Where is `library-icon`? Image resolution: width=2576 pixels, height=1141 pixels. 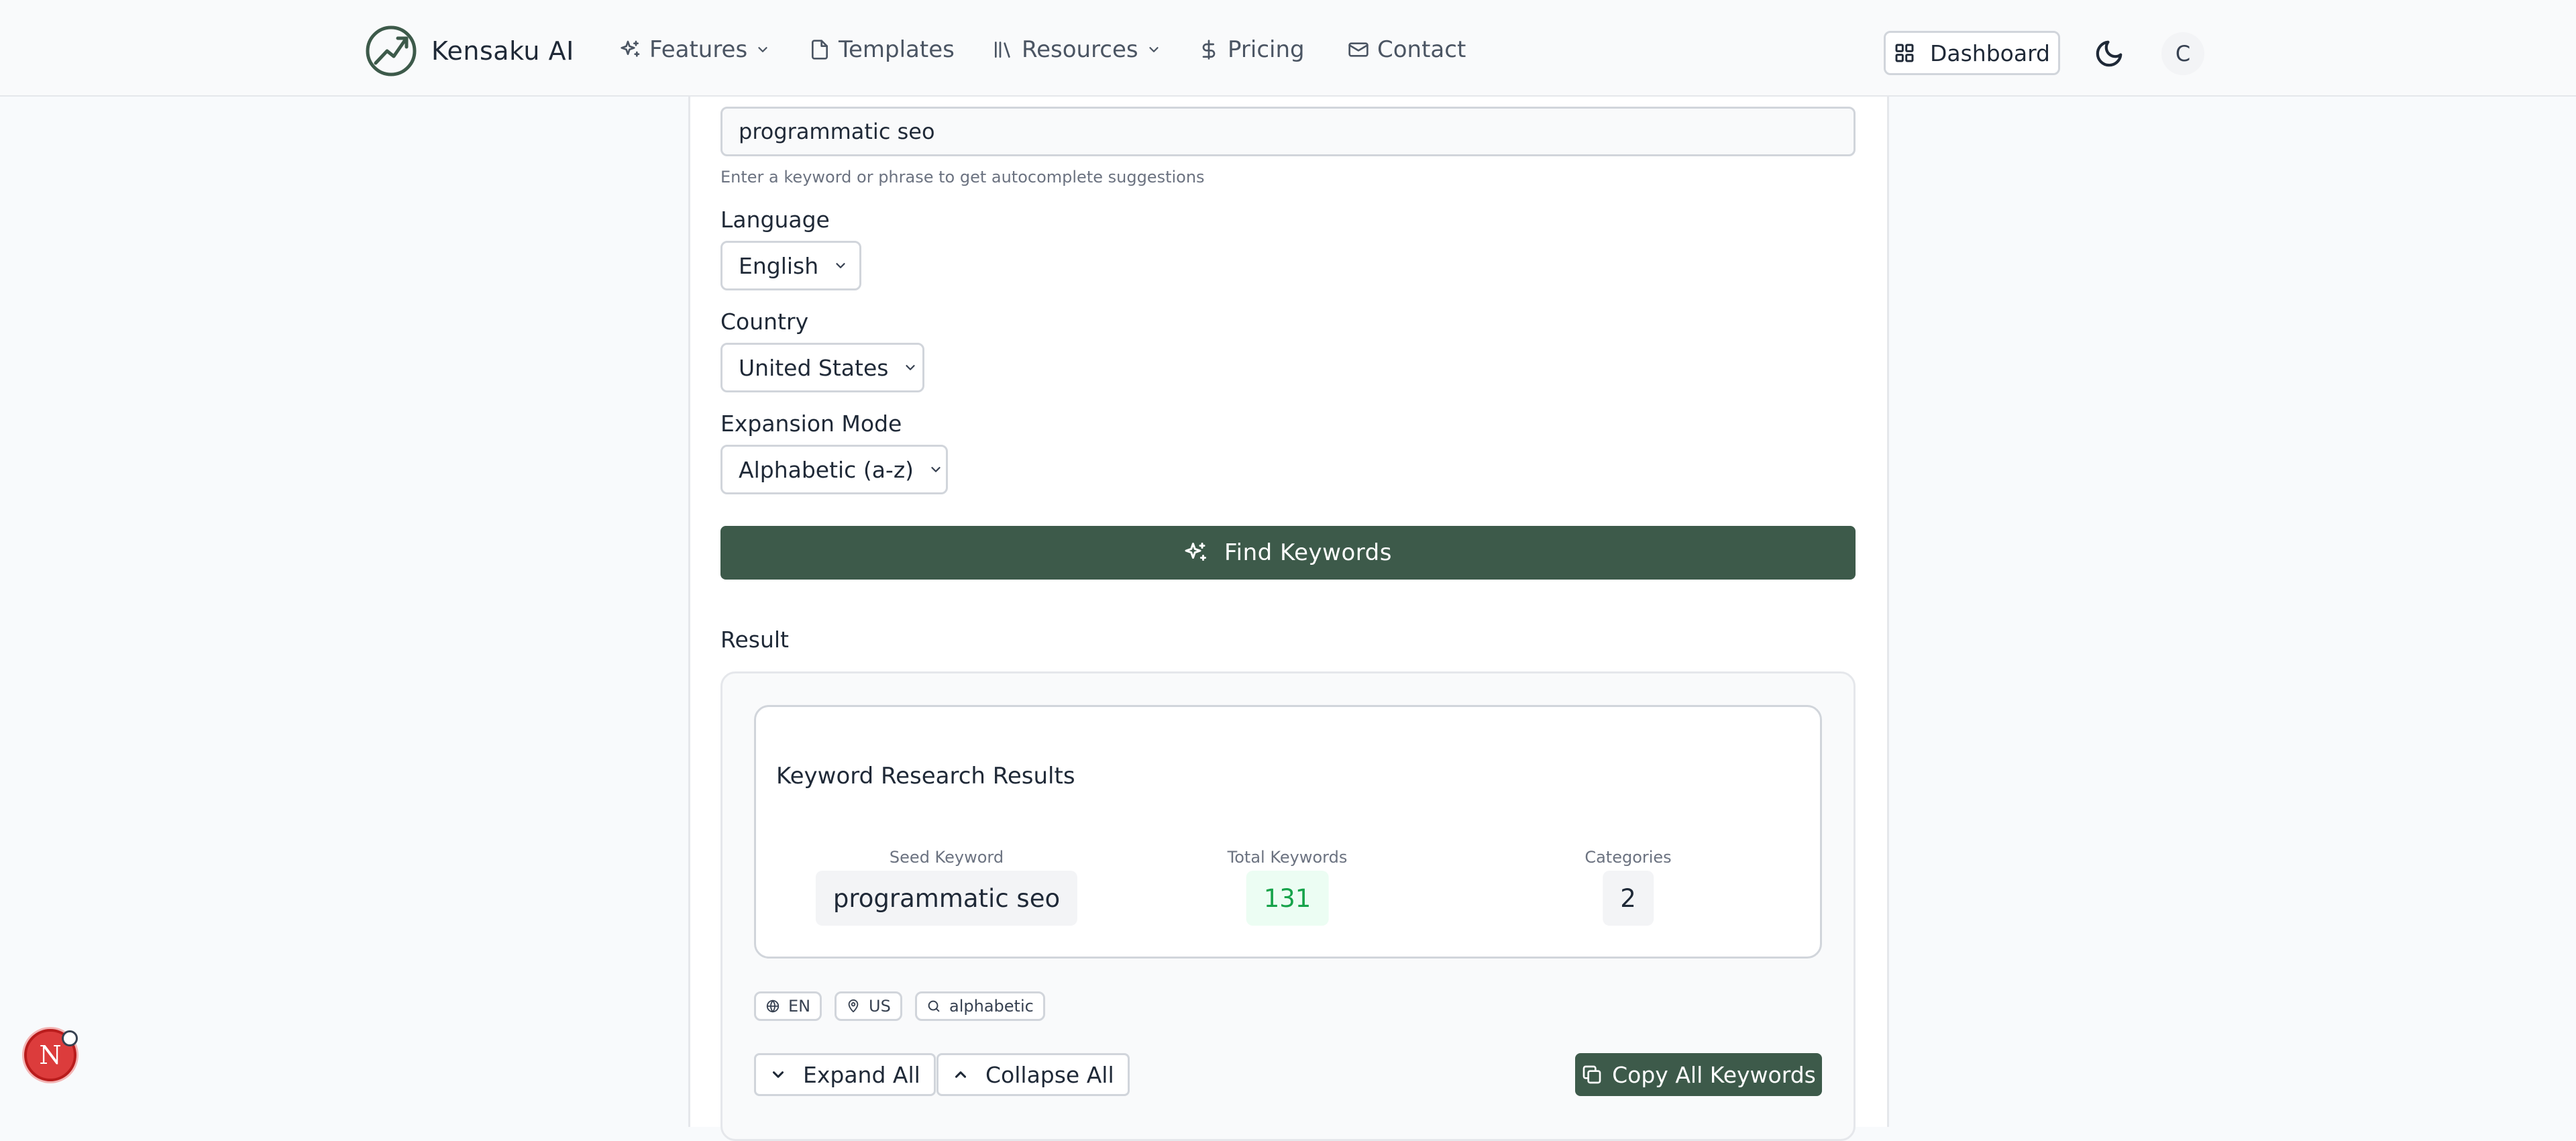 library-icon is located at coordinates (1002, 50).